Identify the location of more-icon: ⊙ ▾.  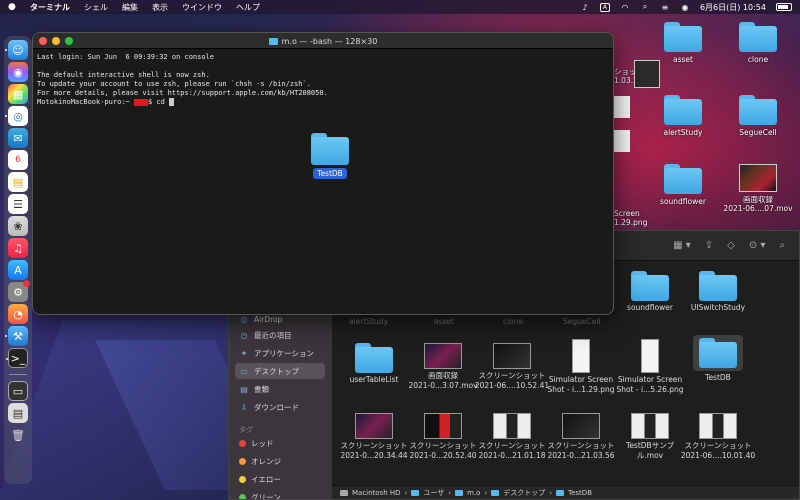
(757, 245).